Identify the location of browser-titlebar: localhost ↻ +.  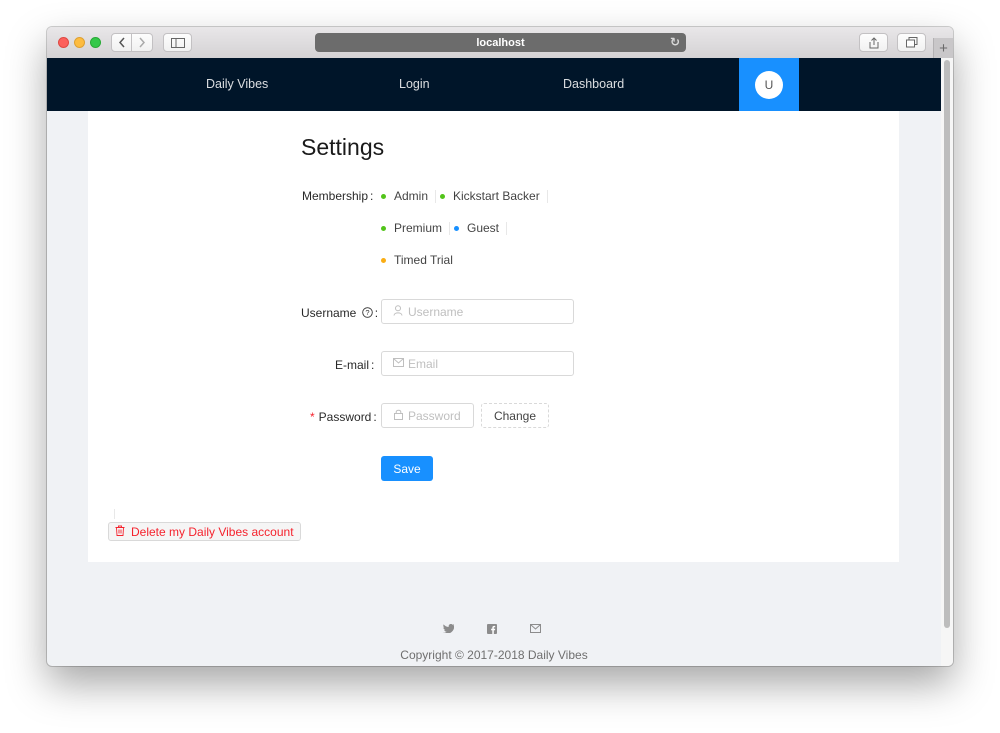
(500, 43).